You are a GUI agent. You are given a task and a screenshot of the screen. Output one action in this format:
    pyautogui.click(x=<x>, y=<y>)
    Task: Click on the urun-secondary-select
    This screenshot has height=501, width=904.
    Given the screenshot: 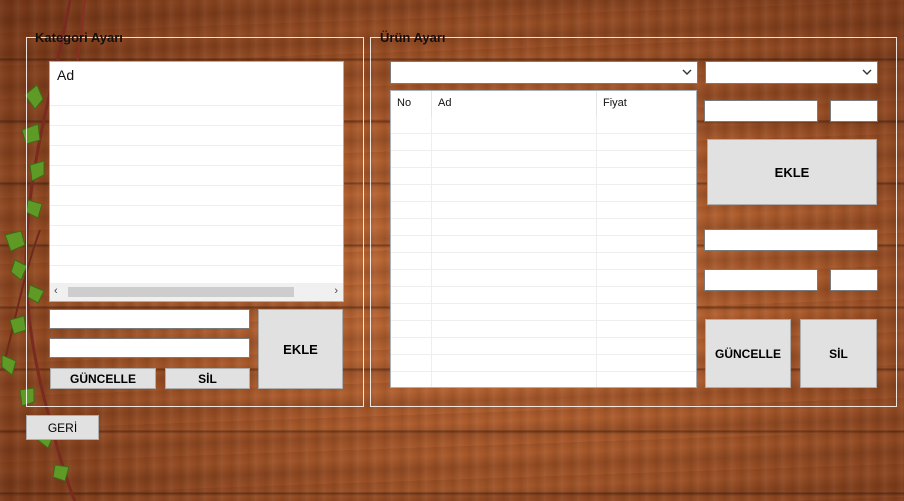 What is the action you would take?
    pyautogui.click(x=791, y=72)
    